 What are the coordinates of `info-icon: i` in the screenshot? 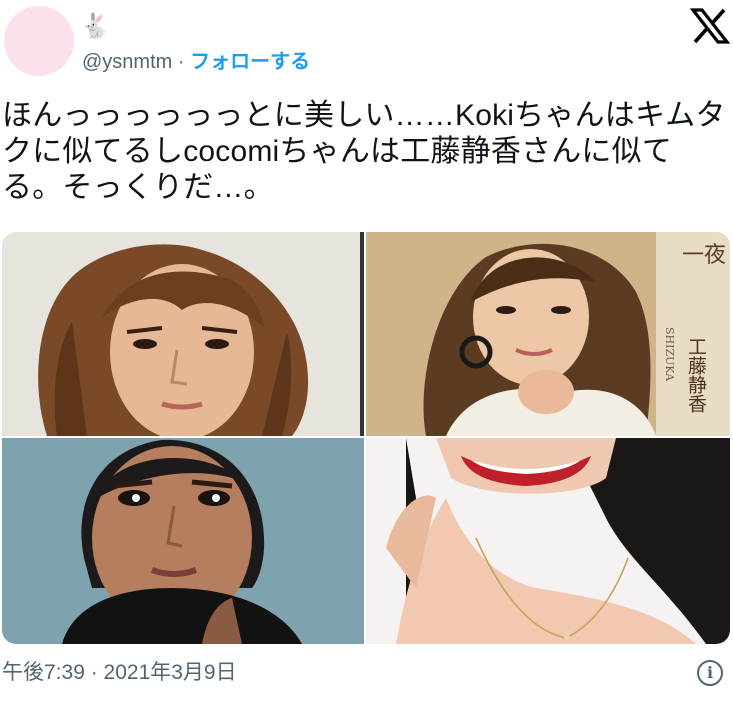 It's located at (710, 673).